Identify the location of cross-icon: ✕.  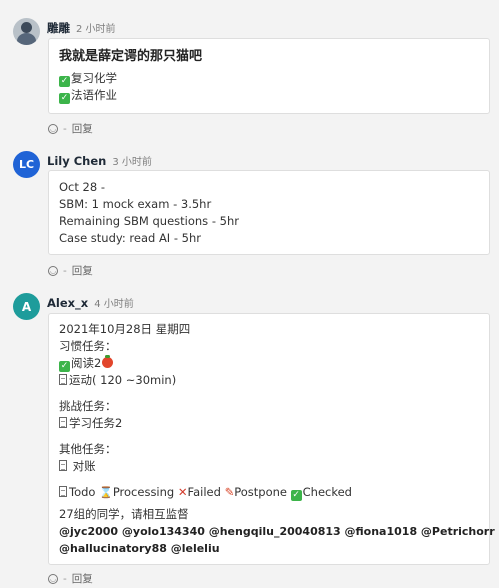
(182, 492).